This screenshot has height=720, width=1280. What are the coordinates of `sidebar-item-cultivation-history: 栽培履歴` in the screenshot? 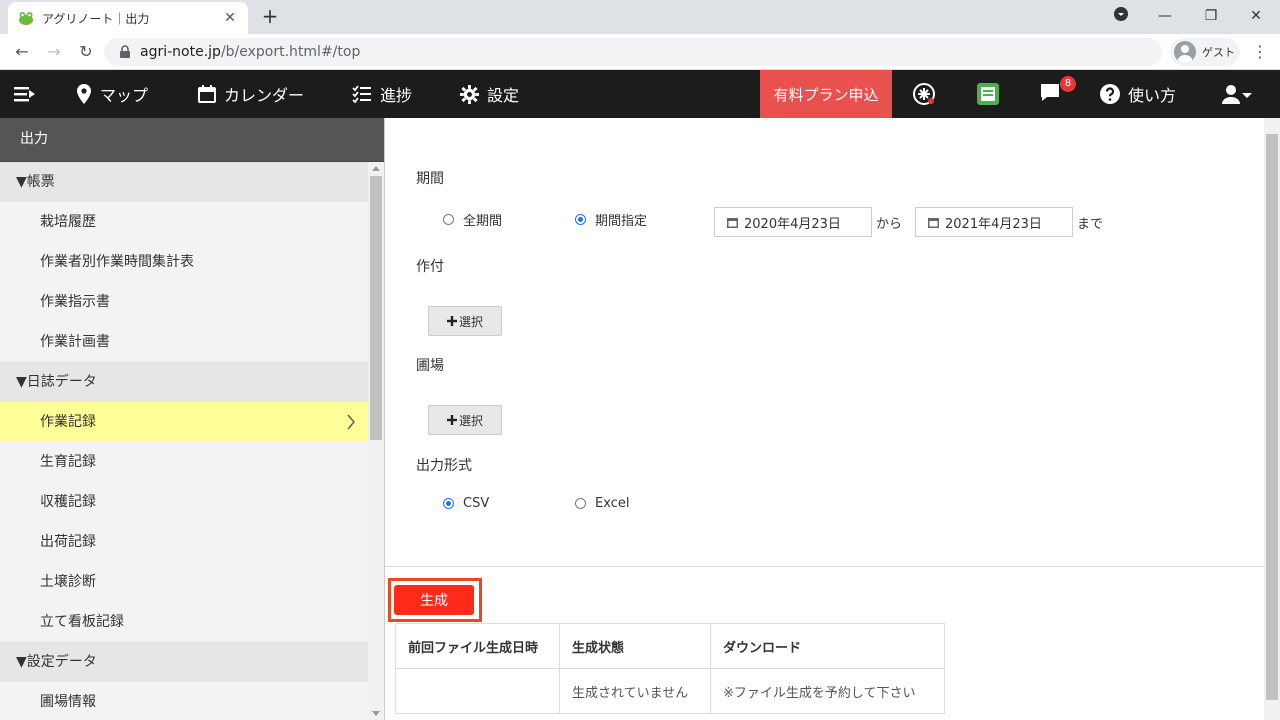 It's located at (192, 222).